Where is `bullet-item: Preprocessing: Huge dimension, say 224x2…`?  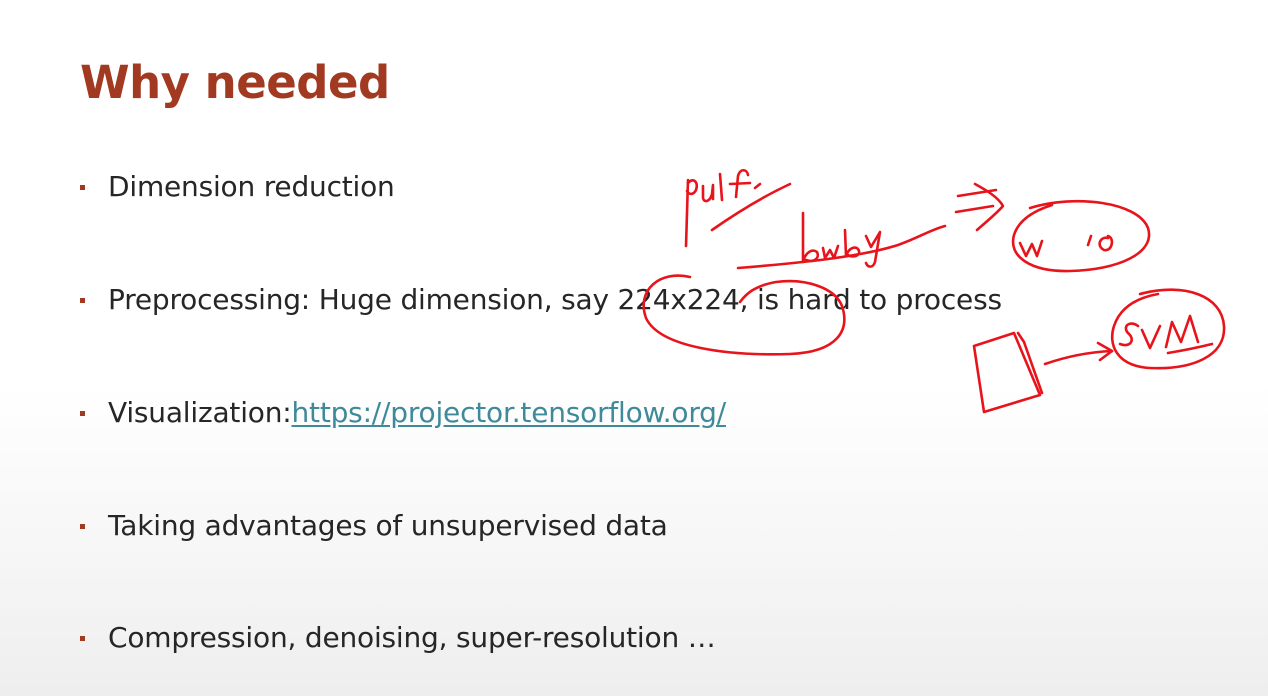 bullet-item: Preprocessing: Huge dimension, say 224x2… is located at coordinates (541, 299).